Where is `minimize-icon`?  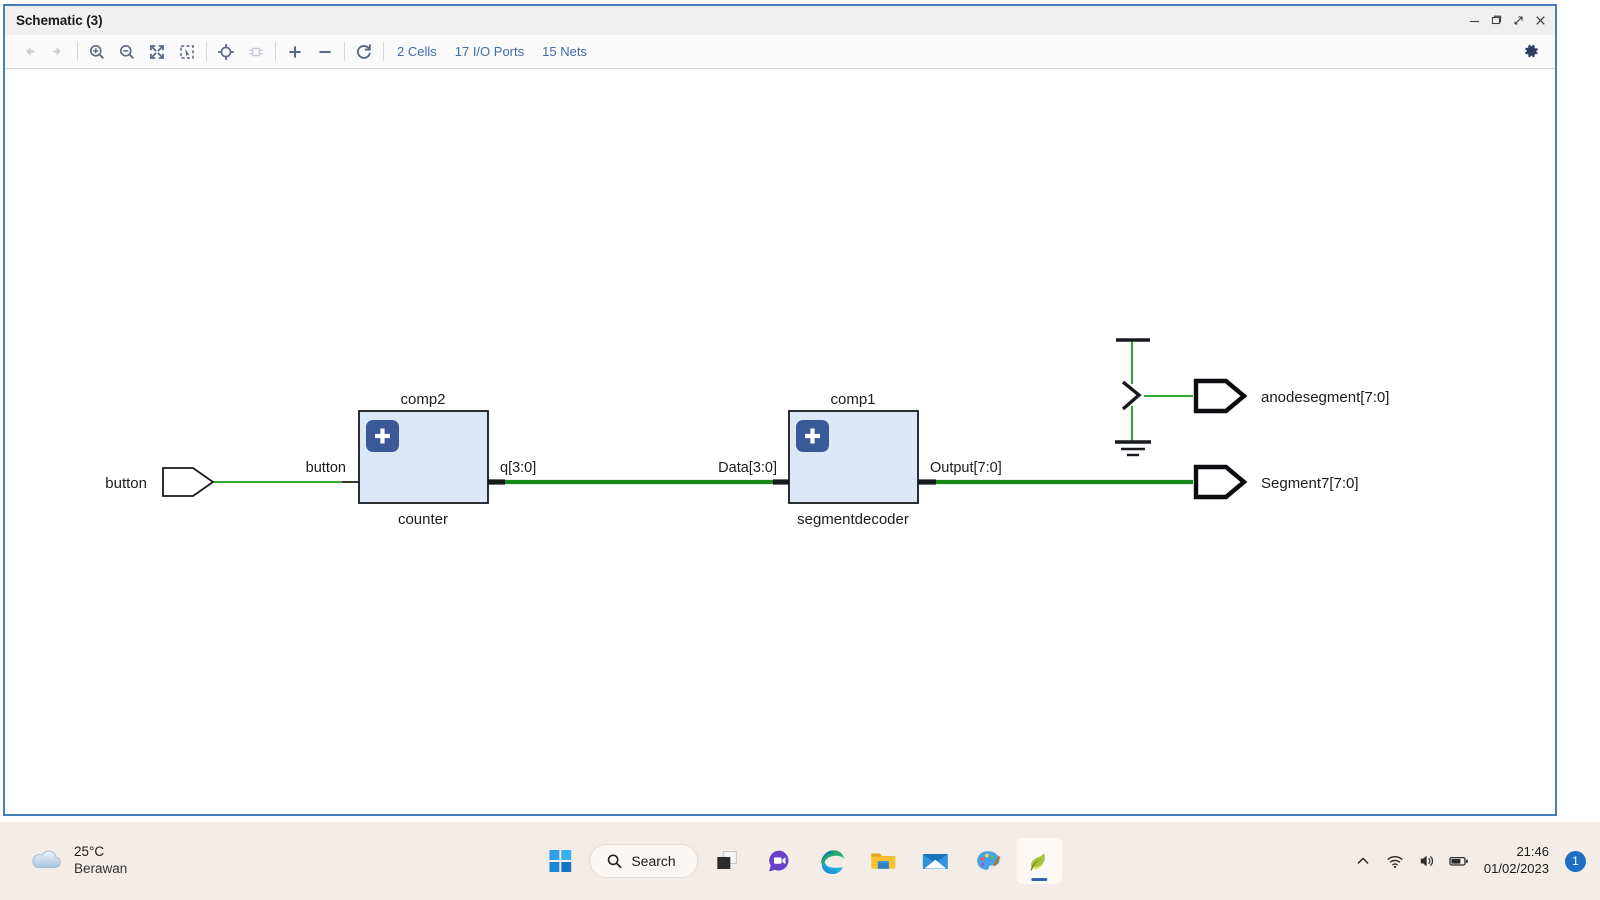
minimize-icon is located at coordinates (1474, 21).